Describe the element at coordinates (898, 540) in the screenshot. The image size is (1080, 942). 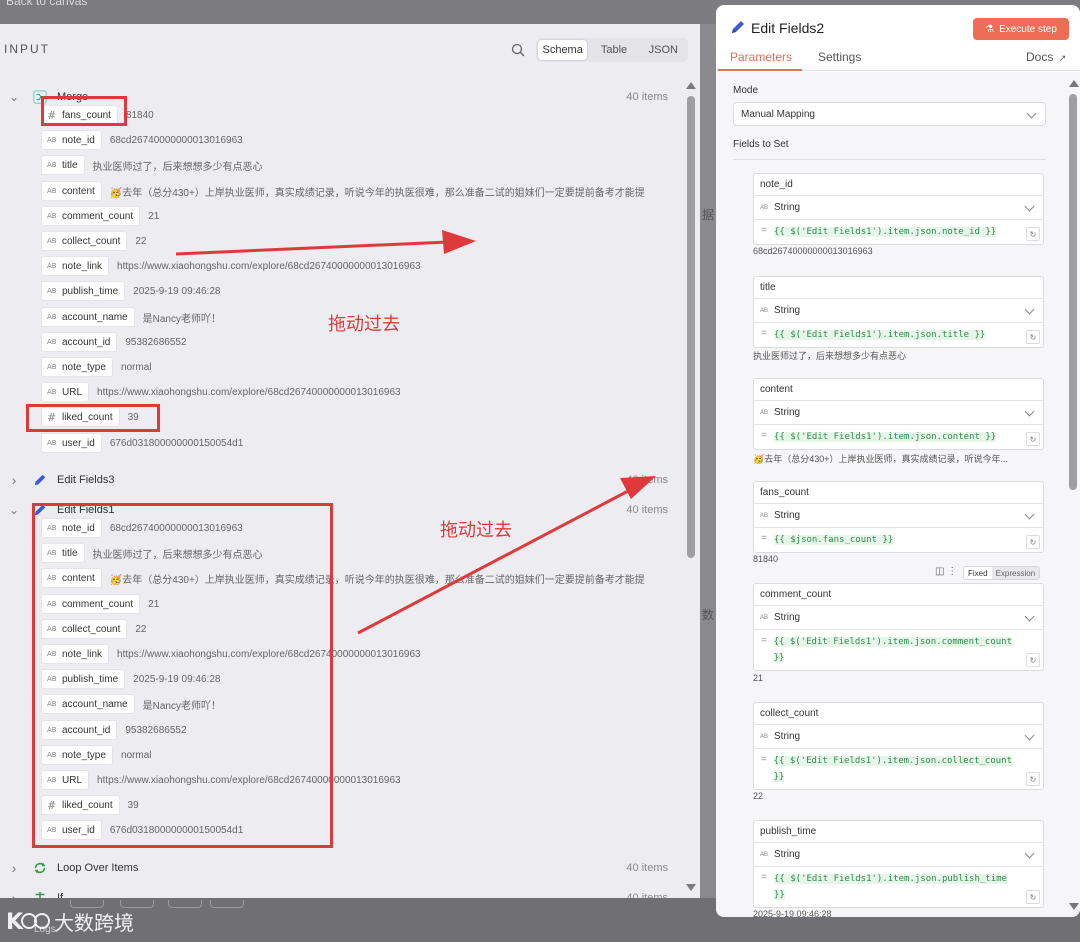
I see `assignment-expression-input: = {{ $json.fans_count }} ↻` at that location.